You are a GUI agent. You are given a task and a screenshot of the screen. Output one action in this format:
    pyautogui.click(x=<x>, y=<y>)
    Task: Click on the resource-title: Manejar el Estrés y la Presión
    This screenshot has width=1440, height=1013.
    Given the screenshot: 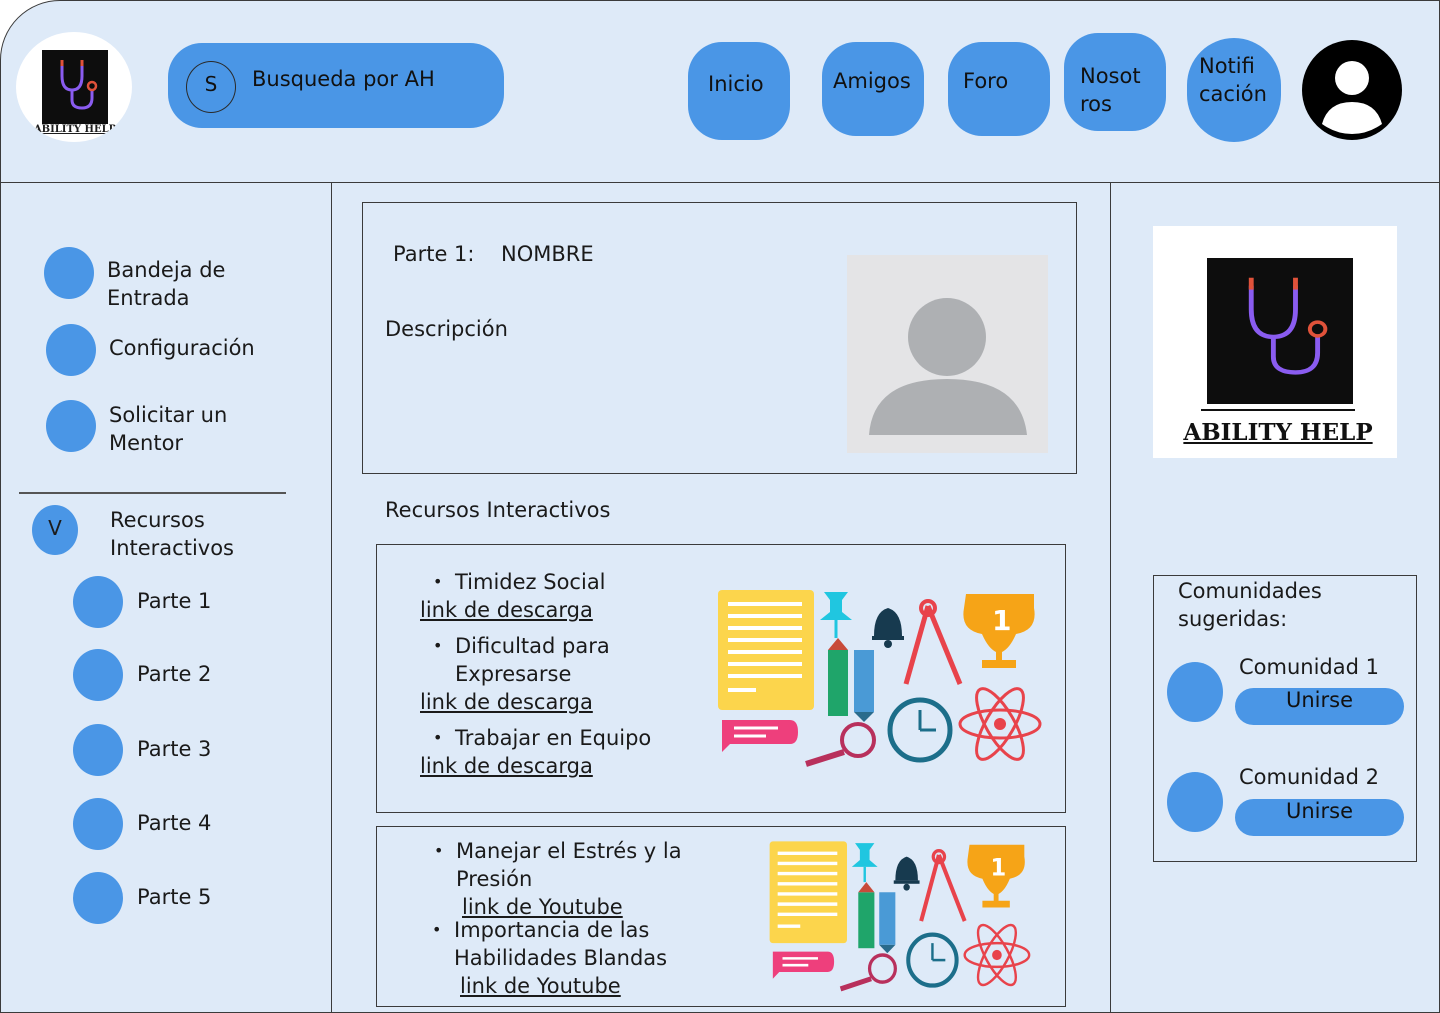 What is the action you would take?
    pyautogui.click(x=558, y=865)
    